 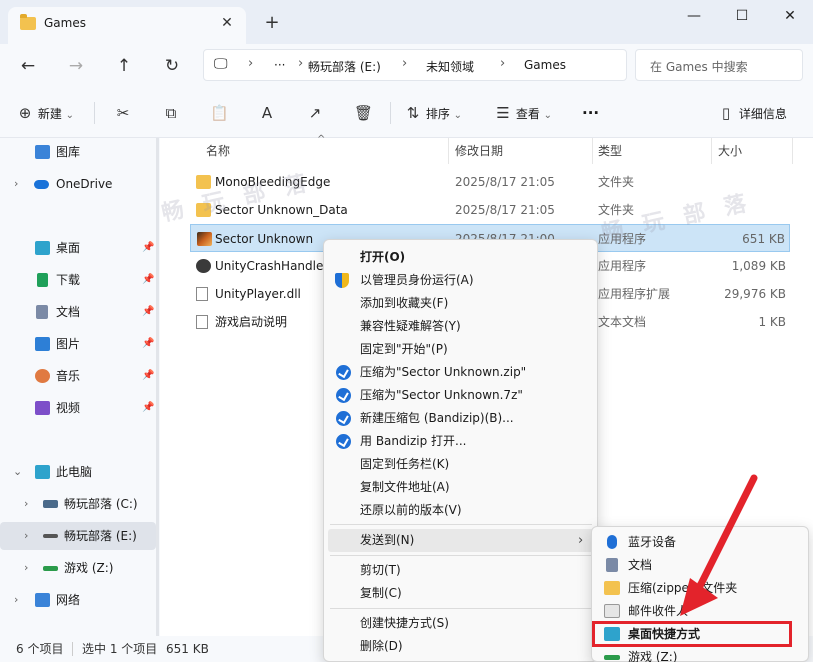 What do you see at coordinates (258, 294) in the screenshot?
I see `file-name: UnityPlayer.dll` at bounding box center [258, 294].